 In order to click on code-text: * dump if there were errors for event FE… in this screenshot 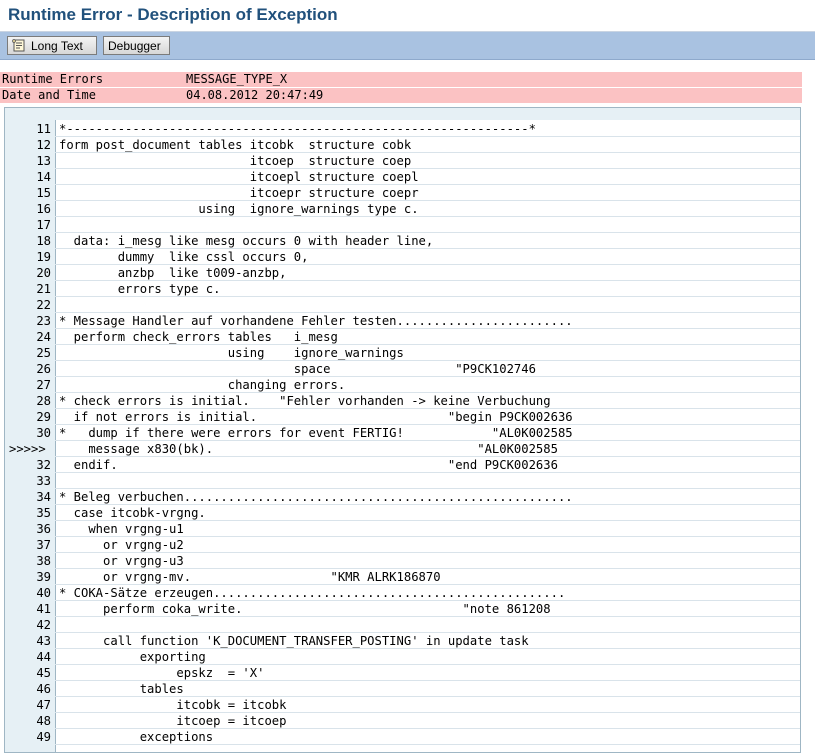, I will do `click(316, 433)`.